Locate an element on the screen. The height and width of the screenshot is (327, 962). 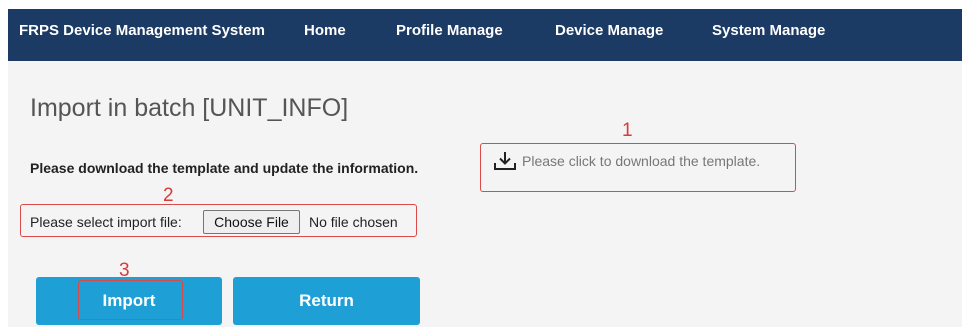
return-button: Return is located at coordinates (326, 301).